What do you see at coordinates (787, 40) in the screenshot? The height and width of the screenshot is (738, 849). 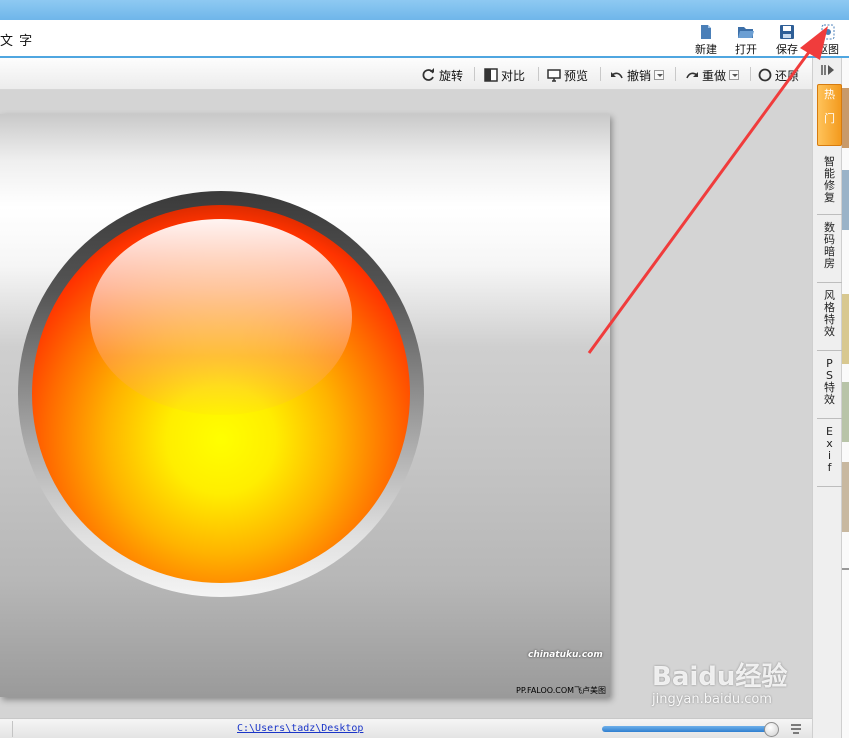 I see `save-button: 保存` at bounding box center [787, 40].